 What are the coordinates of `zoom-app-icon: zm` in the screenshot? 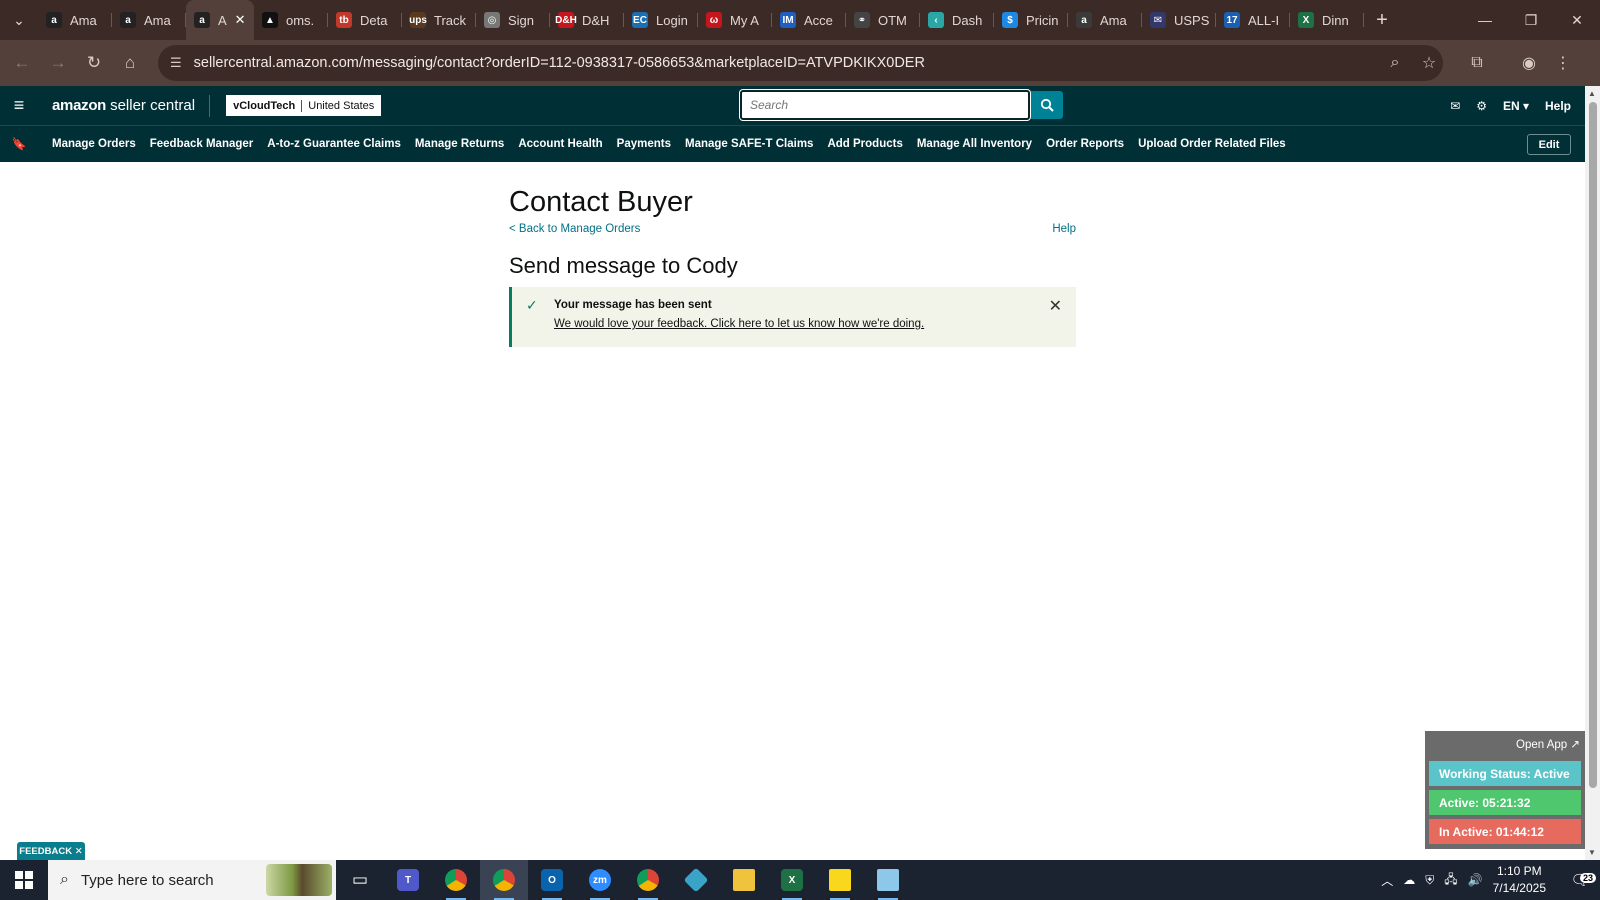 It's located at (600, 880).